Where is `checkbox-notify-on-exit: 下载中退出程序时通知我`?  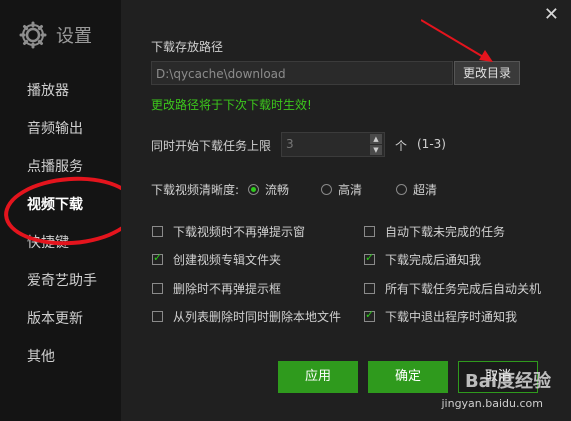
checkbox-notify-on-exit: 下载中退出程序时通知我 is located at coordinates (440, 316).